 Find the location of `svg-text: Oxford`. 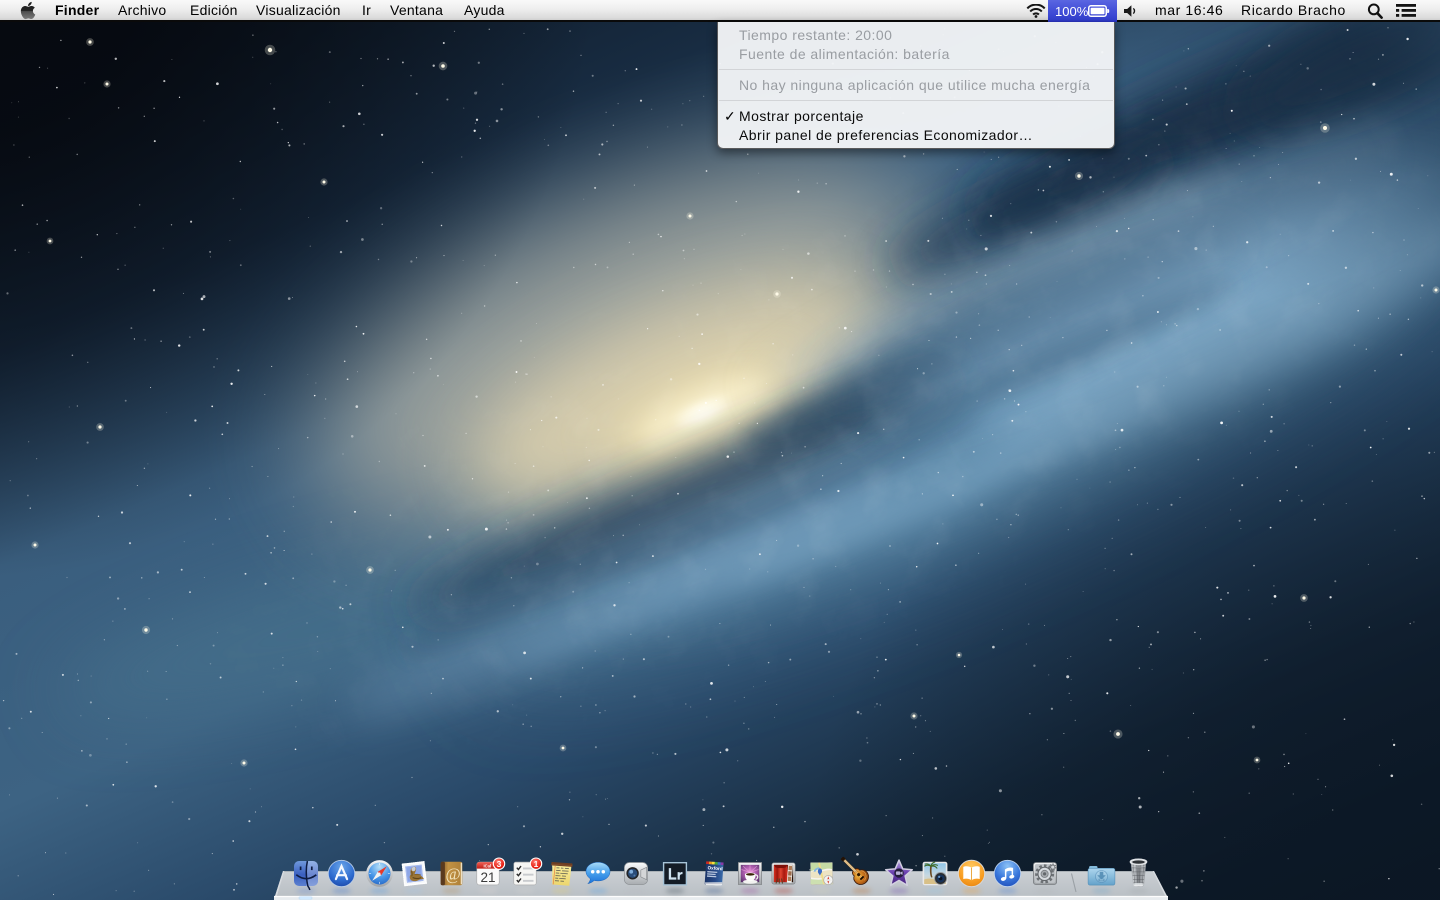

svg-text: Oxford is located at coordinates (715, 868).